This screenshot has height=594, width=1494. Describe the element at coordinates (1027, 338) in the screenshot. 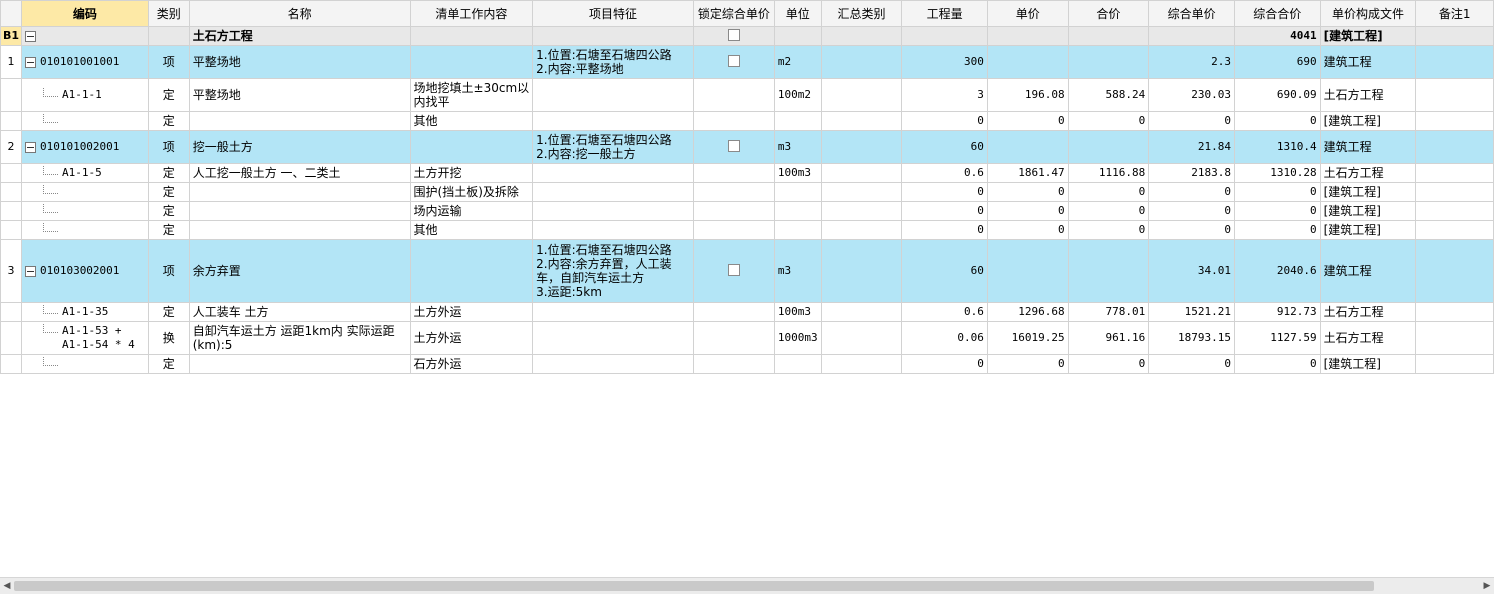

I see `unit-price-cell: 16019.25` at that location.